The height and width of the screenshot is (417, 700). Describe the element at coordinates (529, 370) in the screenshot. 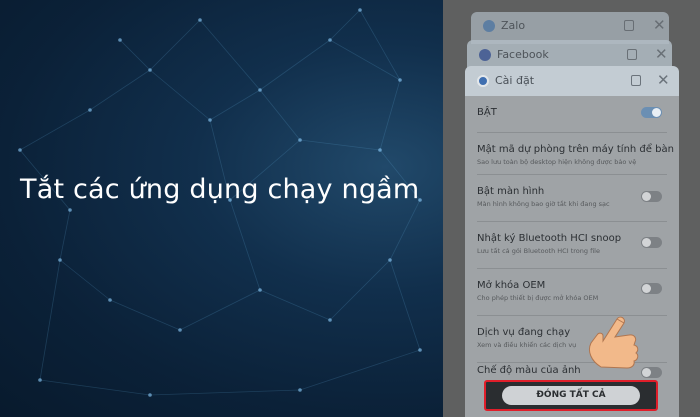

I see `row-title: Chế độ màu của ảnh` at that location.